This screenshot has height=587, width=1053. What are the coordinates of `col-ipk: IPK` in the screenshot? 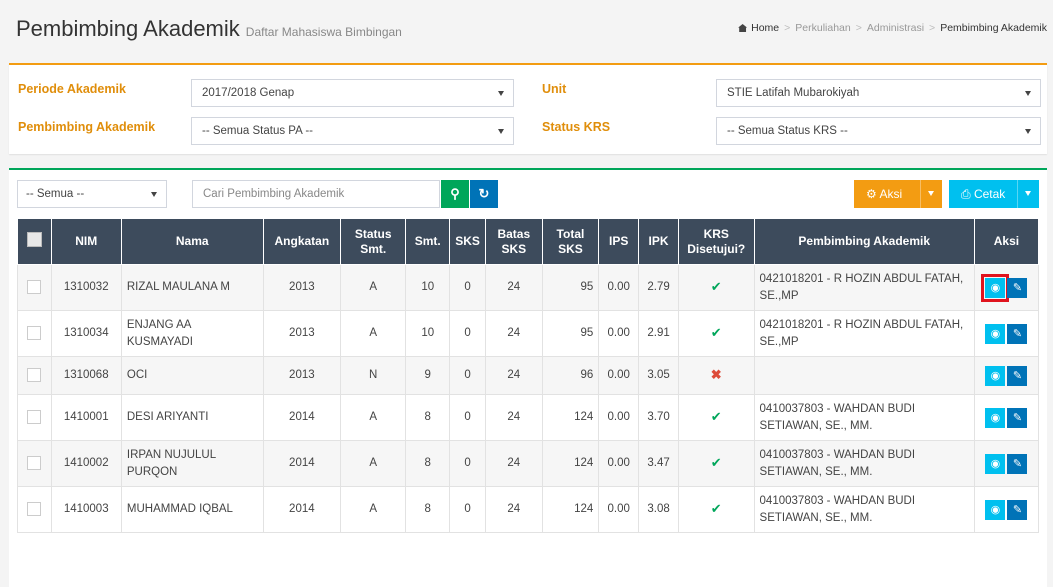 It's located at (658, 241).